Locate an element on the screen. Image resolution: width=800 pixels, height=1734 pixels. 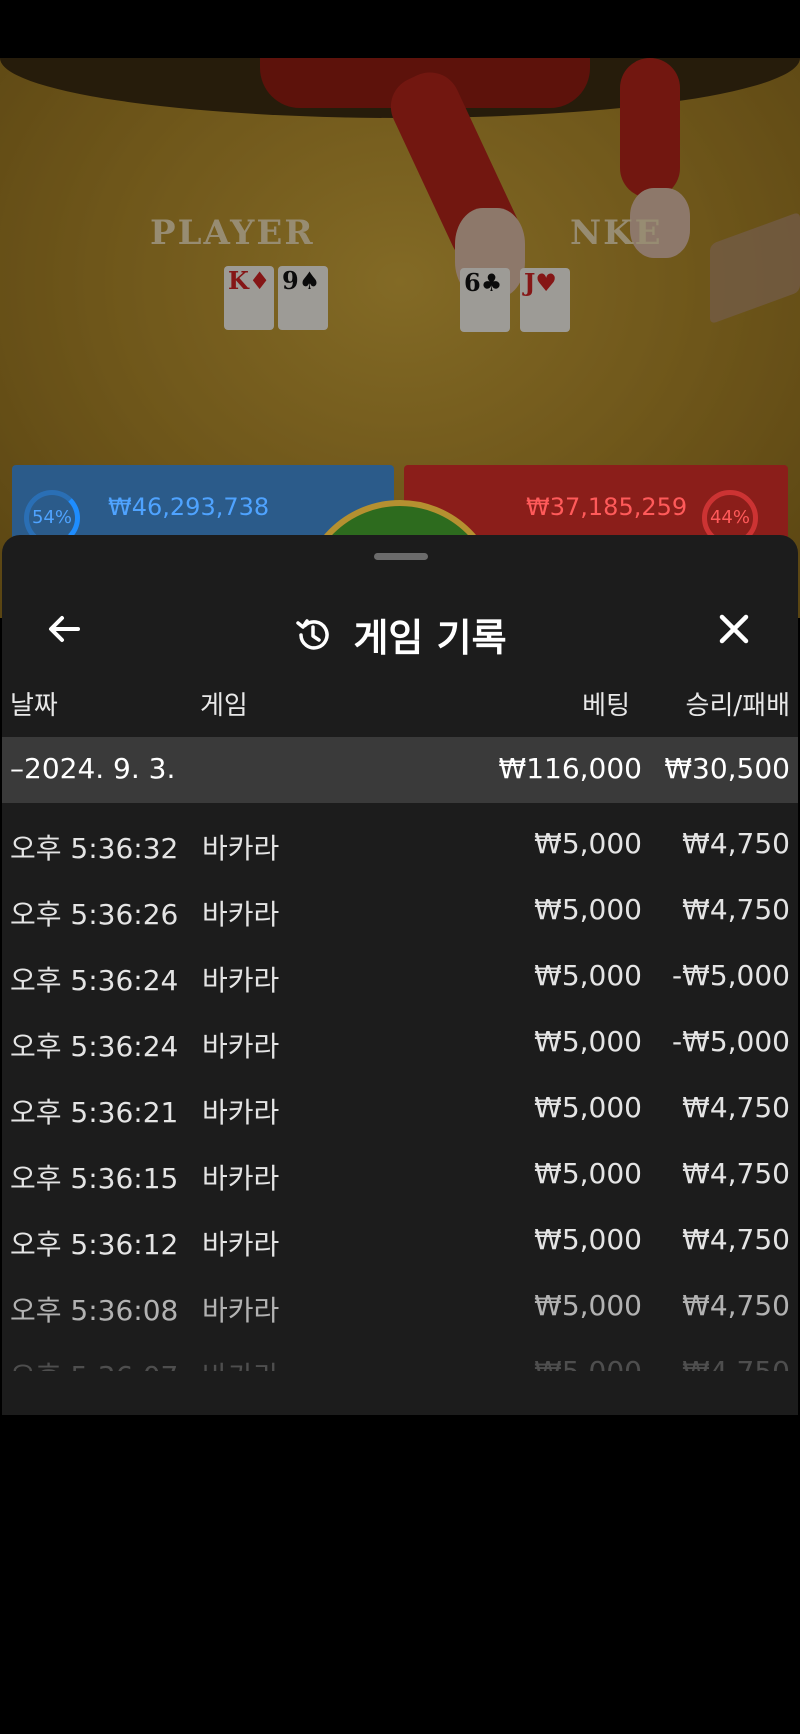
close-icon is located at coordinates (734, 629).